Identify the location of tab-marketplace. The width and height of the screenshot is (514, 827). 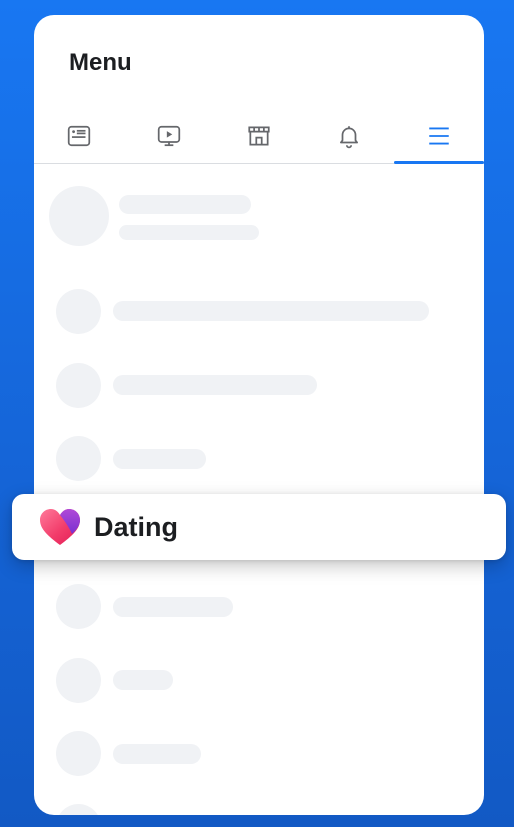
(259, 136).